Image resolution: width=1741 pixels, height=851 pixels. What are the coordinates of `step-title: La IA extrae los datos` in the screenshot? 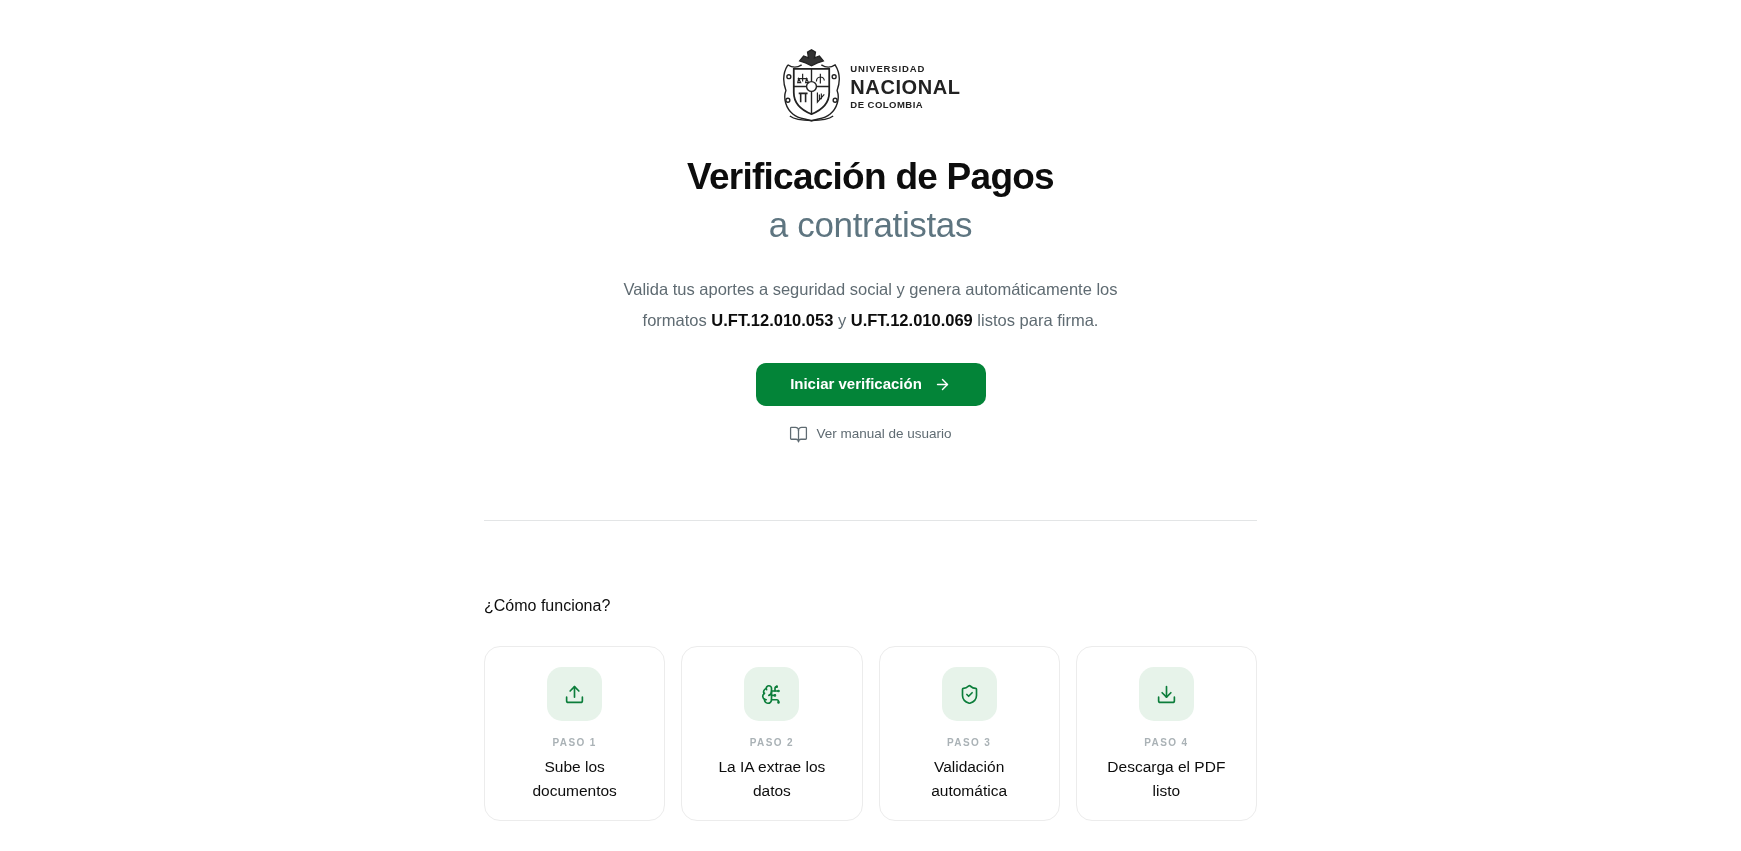 It's located at (772, 779).